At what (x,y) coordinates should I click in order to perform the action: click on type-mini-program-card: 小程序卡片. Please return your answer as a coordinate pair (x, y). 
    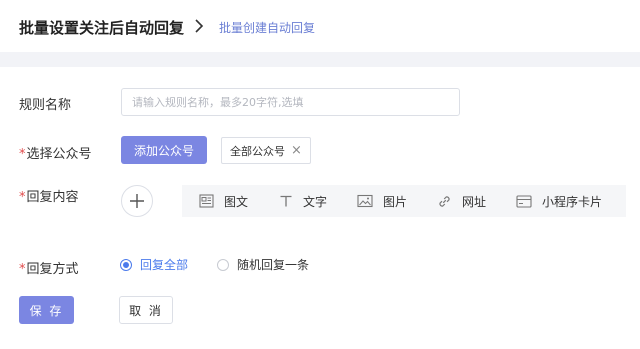
    Looking at the image, I should click on (559, 201).